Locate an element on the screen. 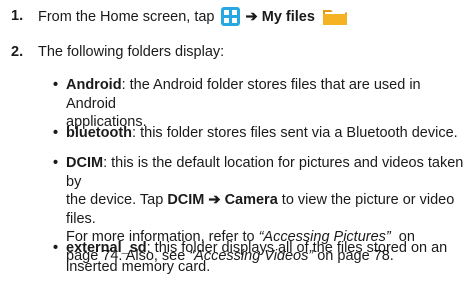  arrow-glyph: ➔ is located at coordinates (251, 17).